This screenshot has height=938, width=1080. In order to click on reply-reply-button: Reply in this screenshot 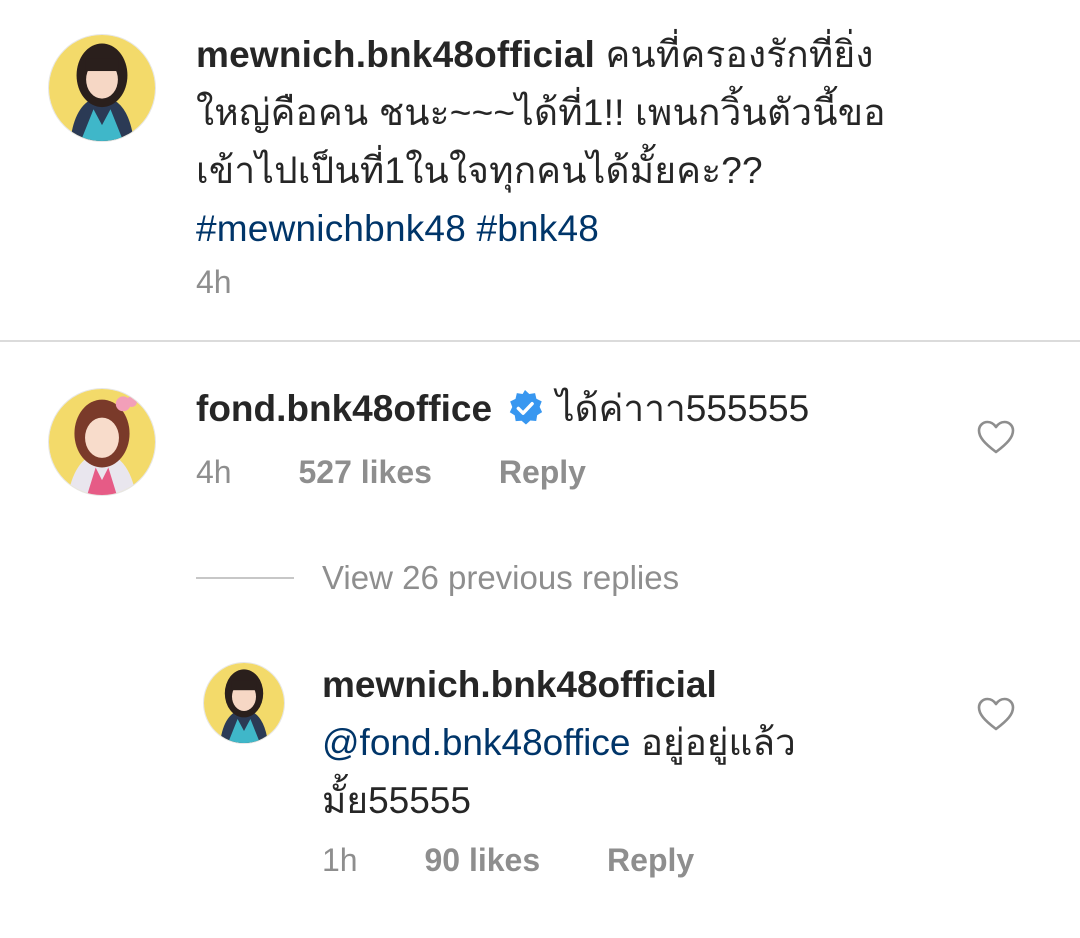, I will do `click(650, 860)`.